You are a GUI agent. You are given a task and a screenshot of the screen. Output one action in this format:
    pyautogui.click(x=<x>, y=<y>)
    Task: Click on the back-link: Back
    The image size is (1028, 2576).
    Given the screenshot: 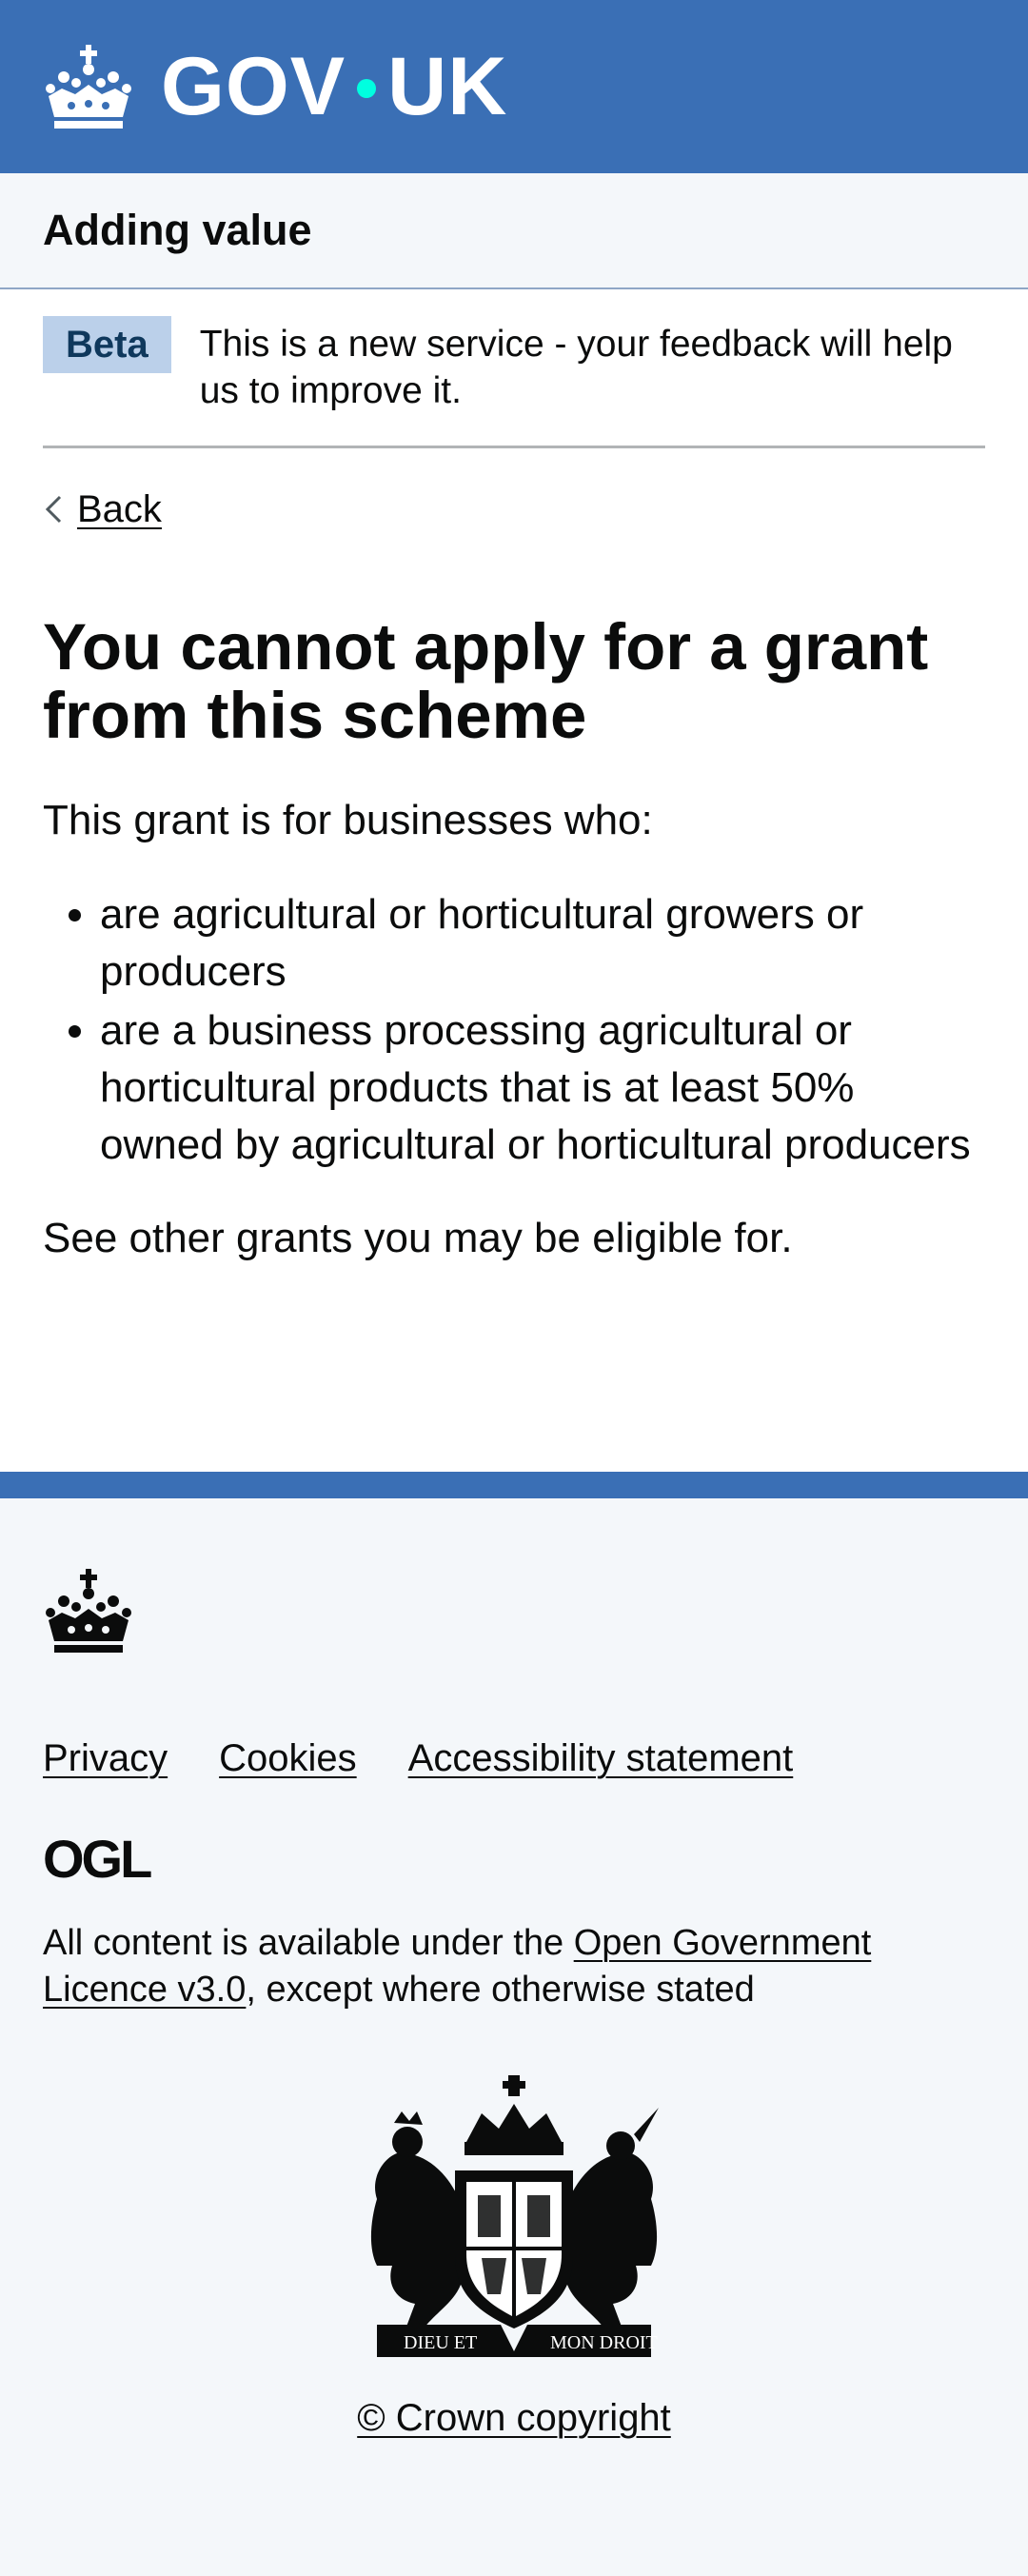 What is the action you would take?
    pyautogui.click(x=102, y=510)
    